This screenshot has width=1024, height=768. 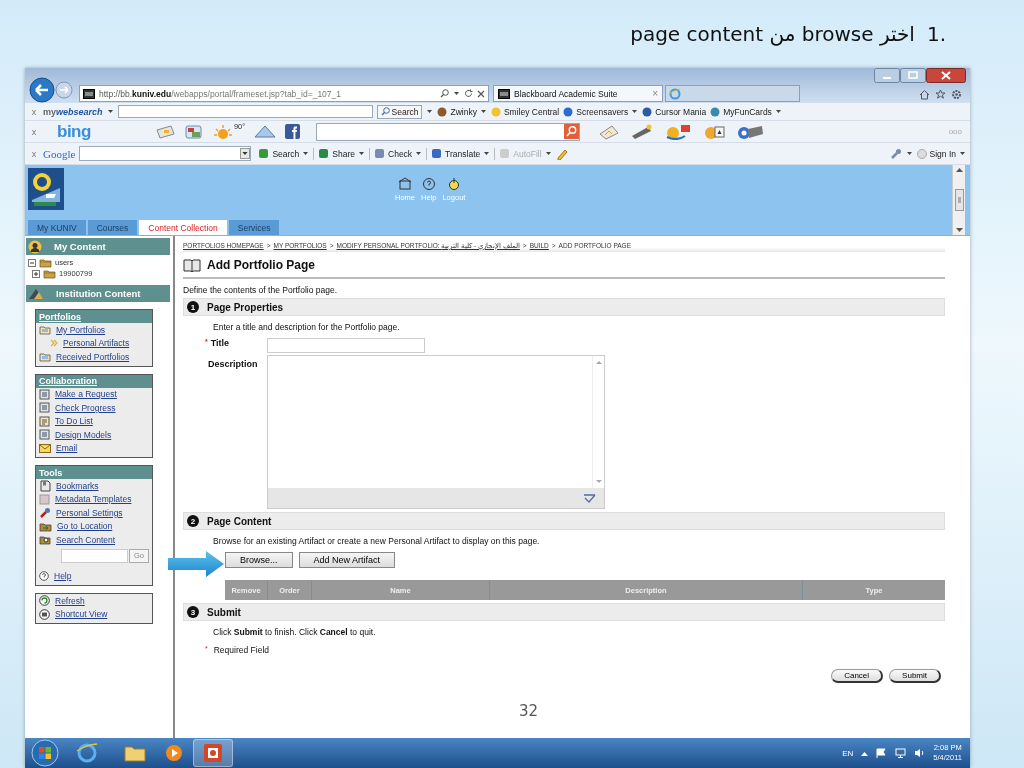 What do you see at coordinates (85, 526) in the screenshot?
I see `sidebar-link: Go to Location` at bounding box center [85, 526].